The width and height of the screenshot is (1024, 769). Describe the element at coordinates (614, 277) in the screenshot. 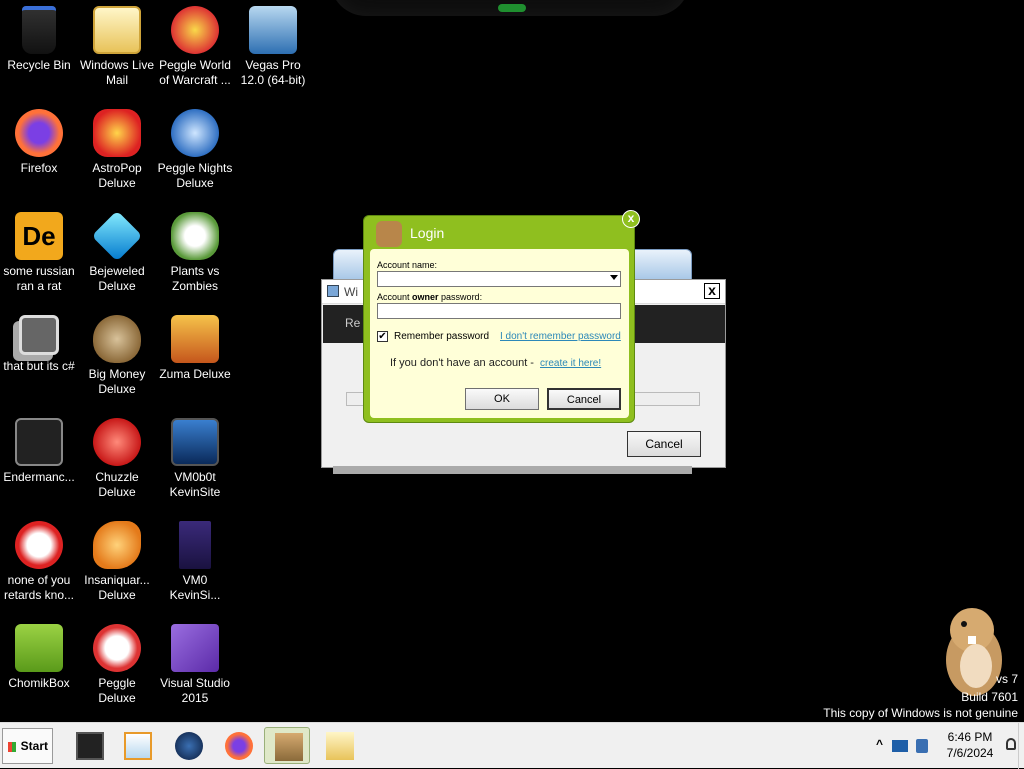

I see `chevron-down-icon` at that location.